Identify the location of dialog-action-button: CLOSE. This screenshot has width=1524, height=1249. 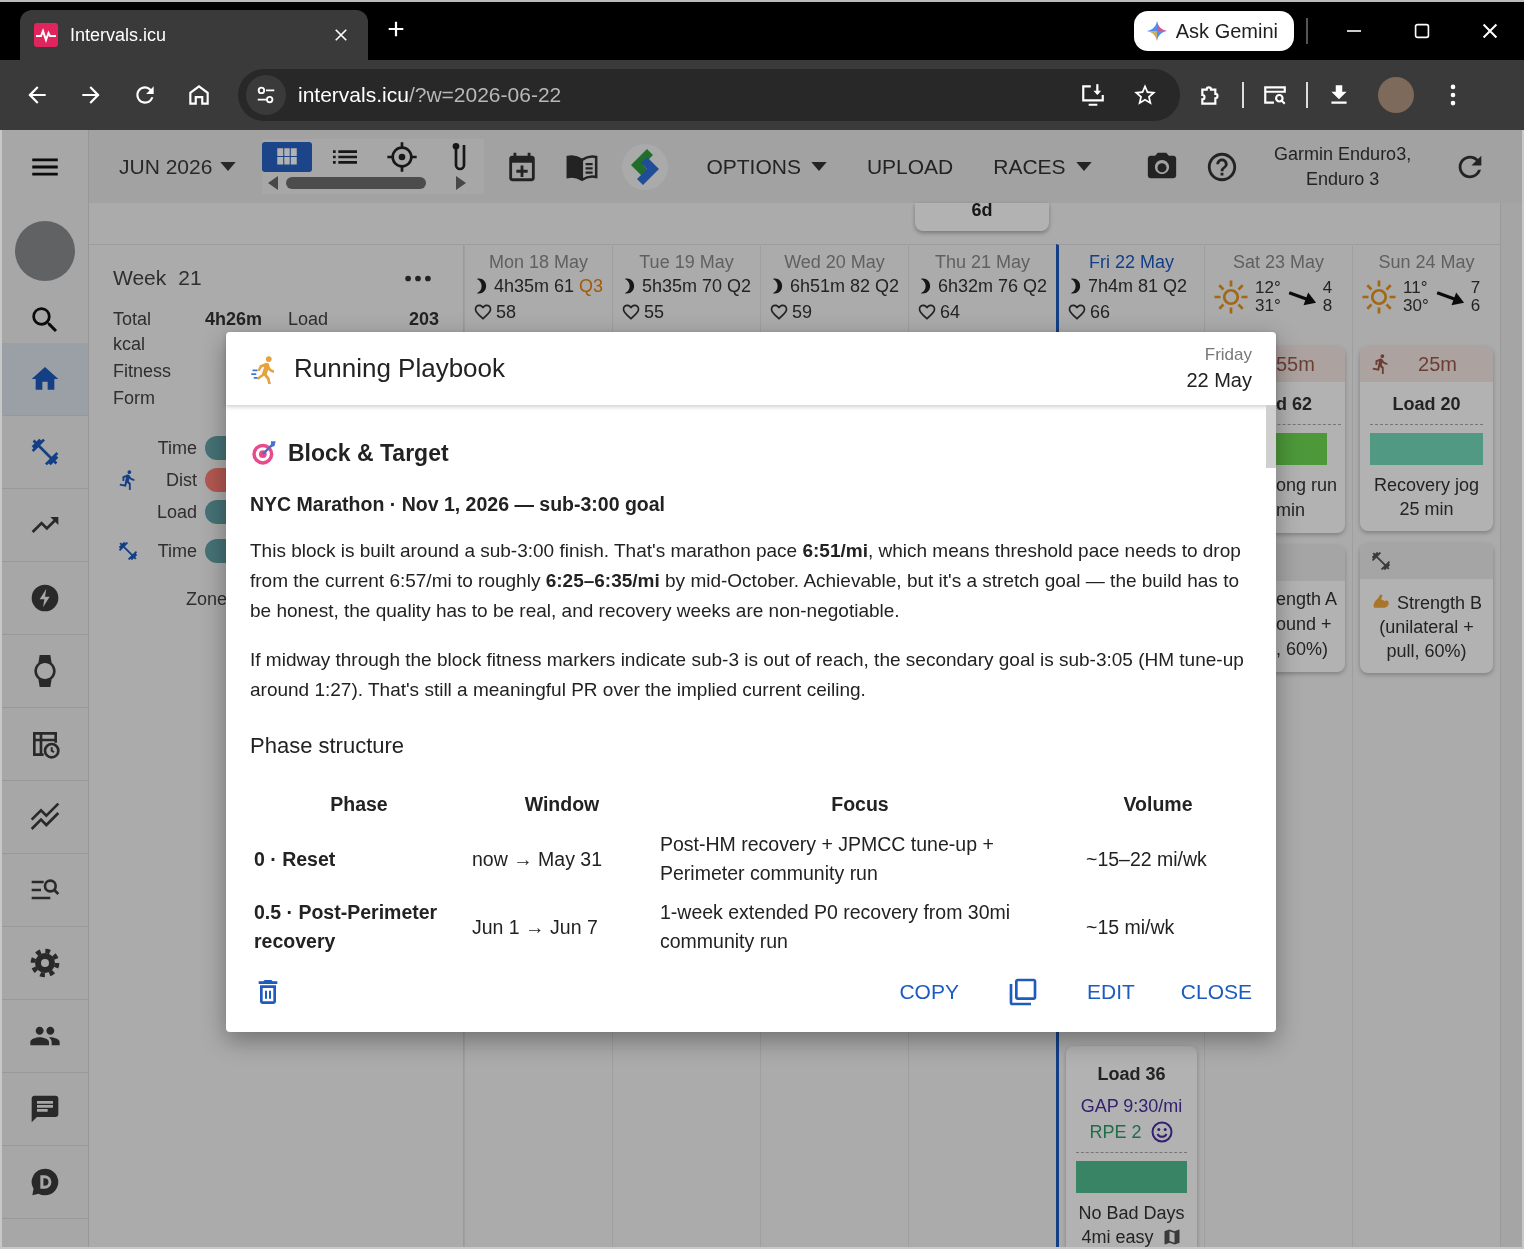
(1216, 992).